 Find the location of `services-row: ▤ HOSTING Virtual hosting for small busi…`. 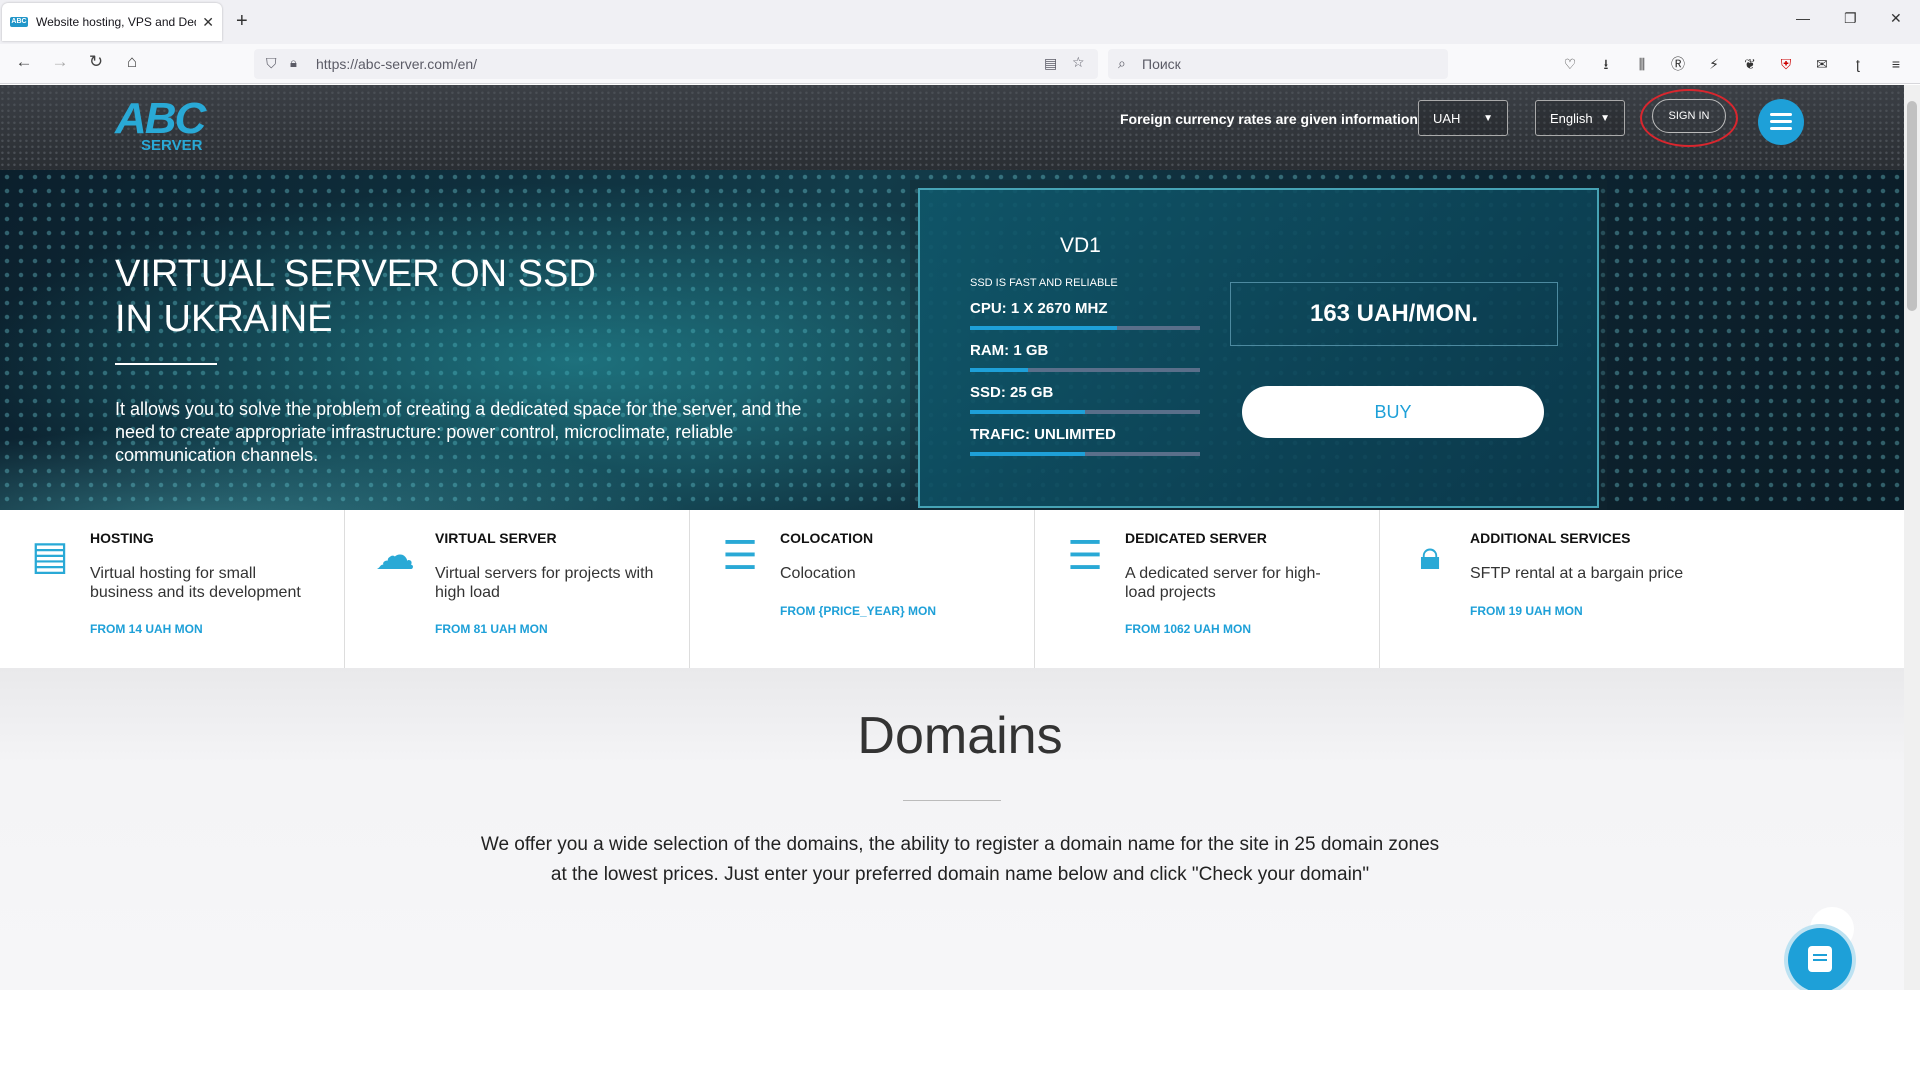

services-row: ▤ HOSTING Virtual hosting for small busi… is located at coordinates (960, 589).